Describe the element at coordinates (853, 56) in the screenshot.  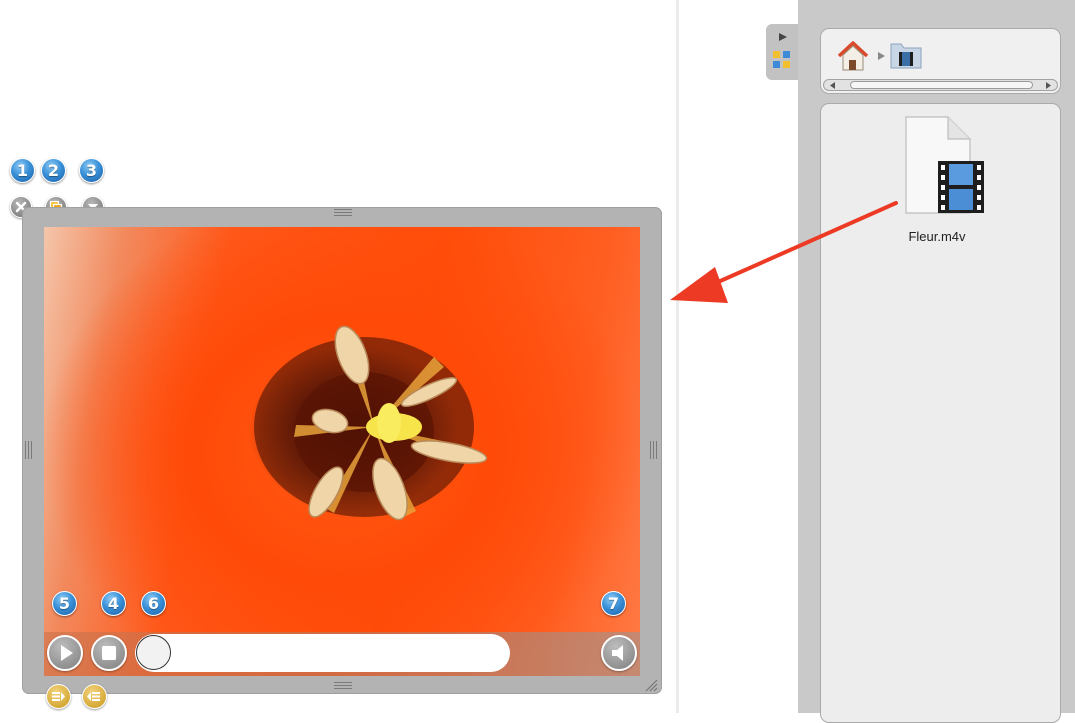
I see `home-icon` at that location.